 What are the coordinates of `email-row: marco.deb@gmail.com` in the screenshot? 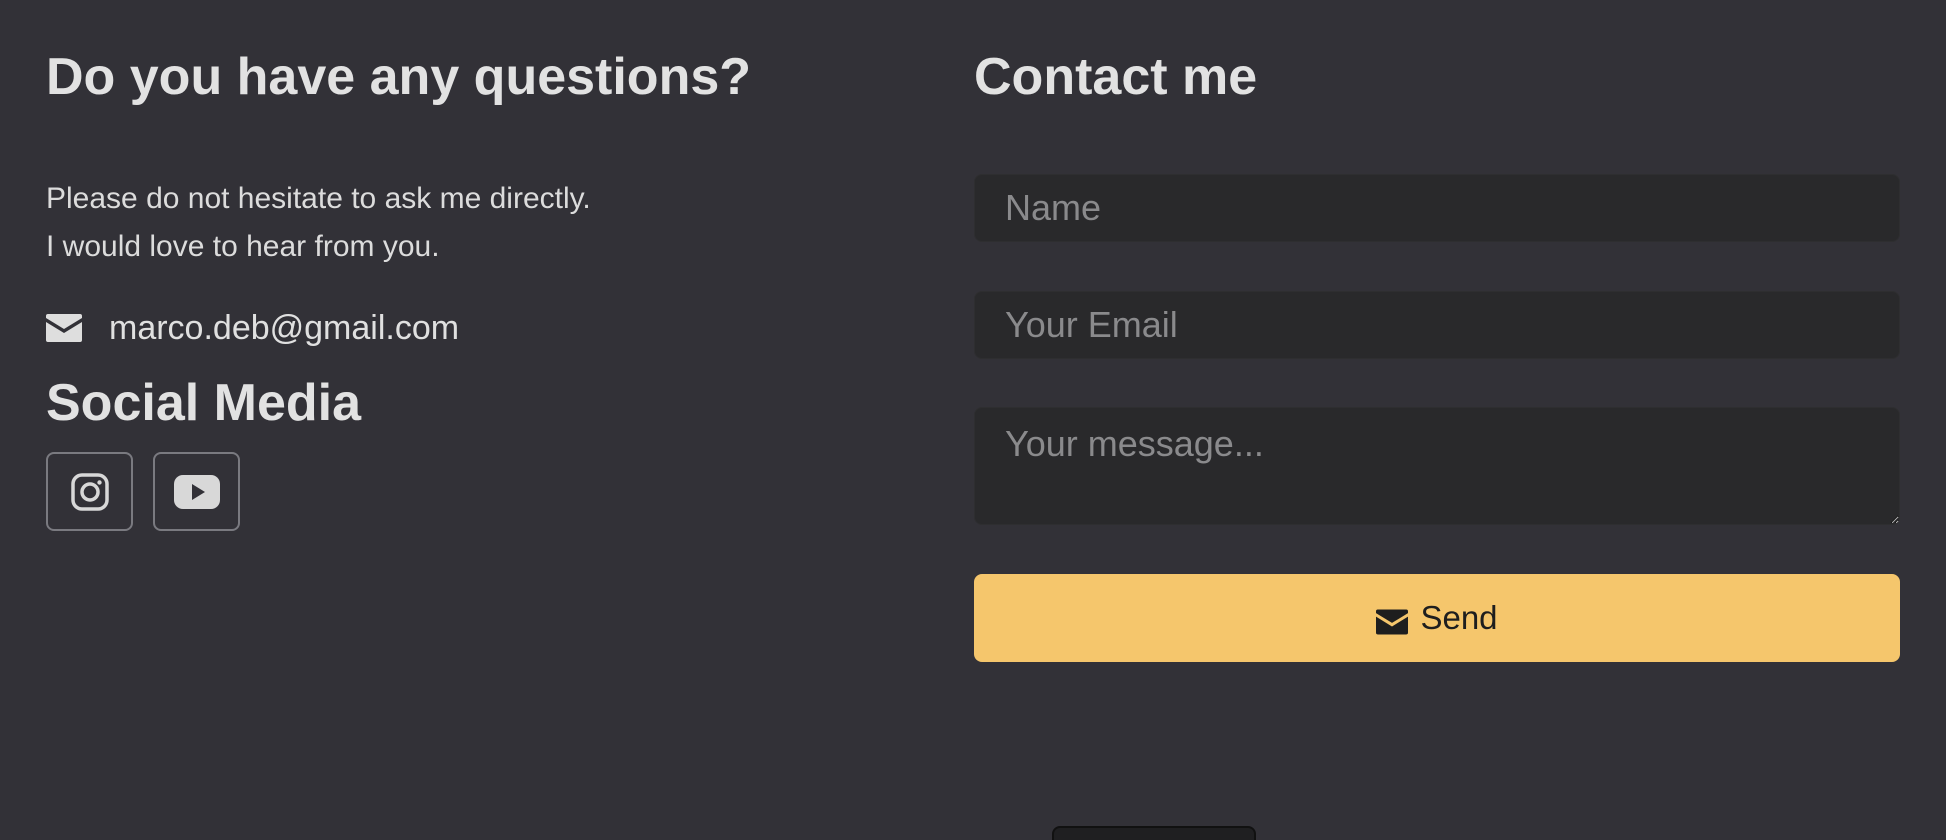 It's located at (252, 328).